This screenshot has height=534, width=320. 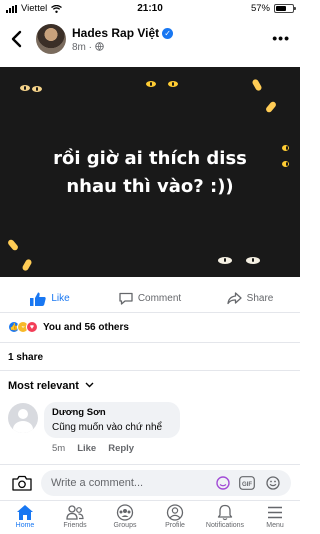 I want to click on share-icon, so click(x=234, y=298).